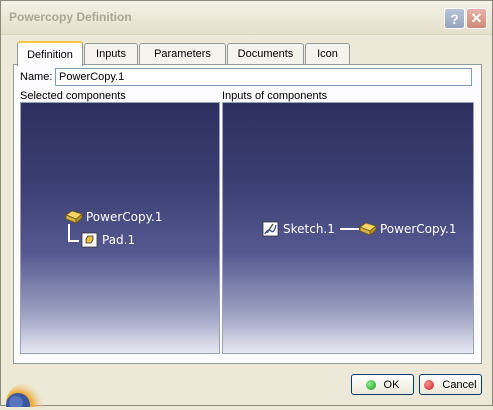  I want to click on input-node-sketch: Sketch.1, so click(298, 229).